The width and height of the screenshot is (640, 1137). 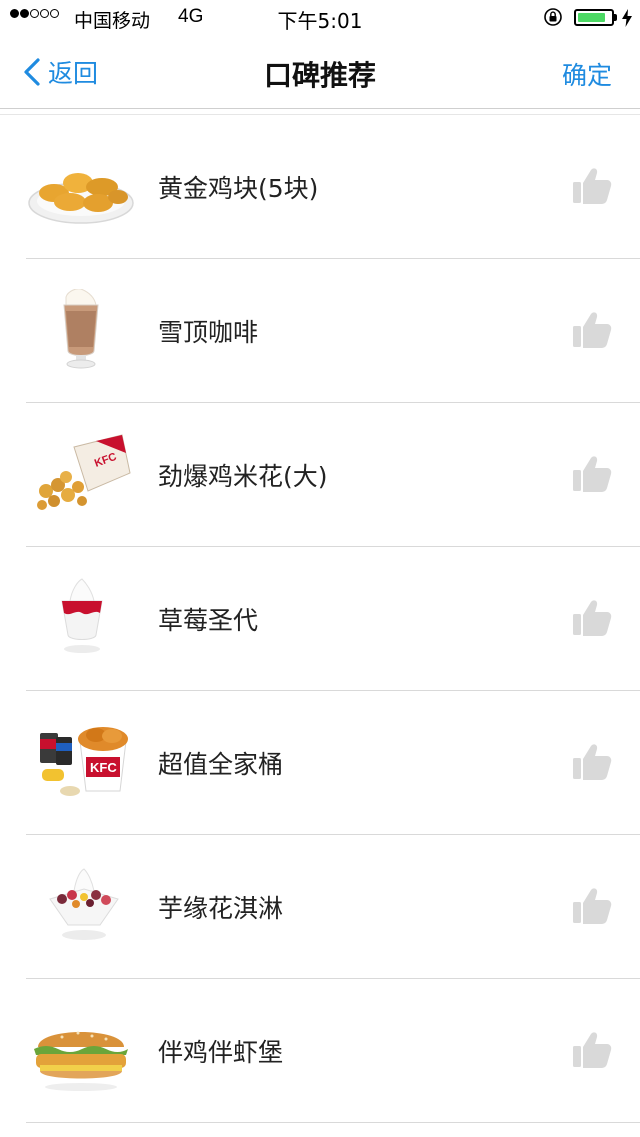 What do you see at coordinates (84, 904) in the screenshot?
I see `taro-ice-cream-image` at bounding box center [84, 904].